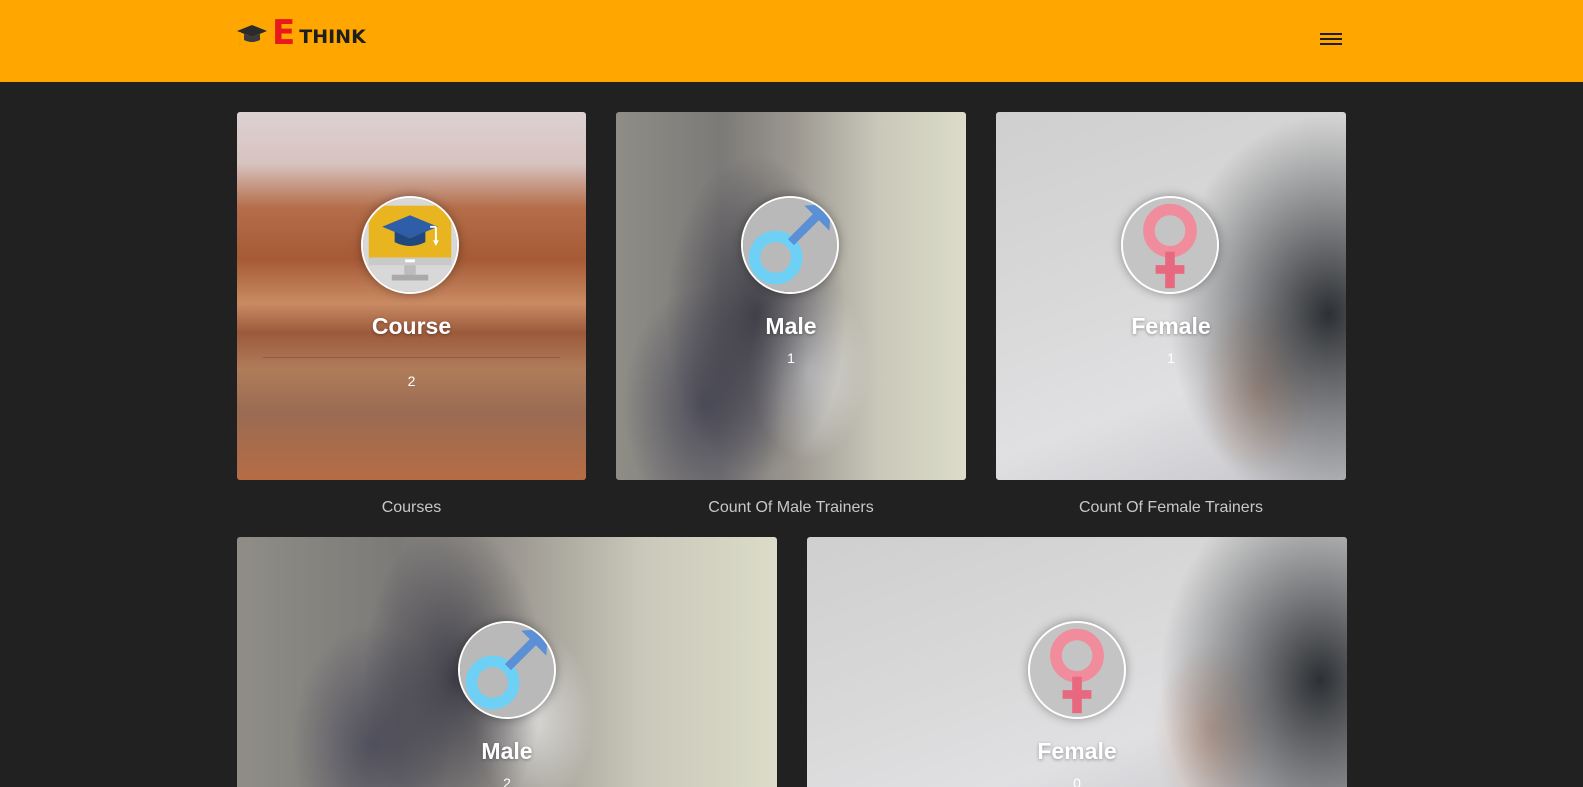 The width and height of the screenshot is (1583, 787). I want to click on male-trainers-card-2: Male 2, so click(507, 662).